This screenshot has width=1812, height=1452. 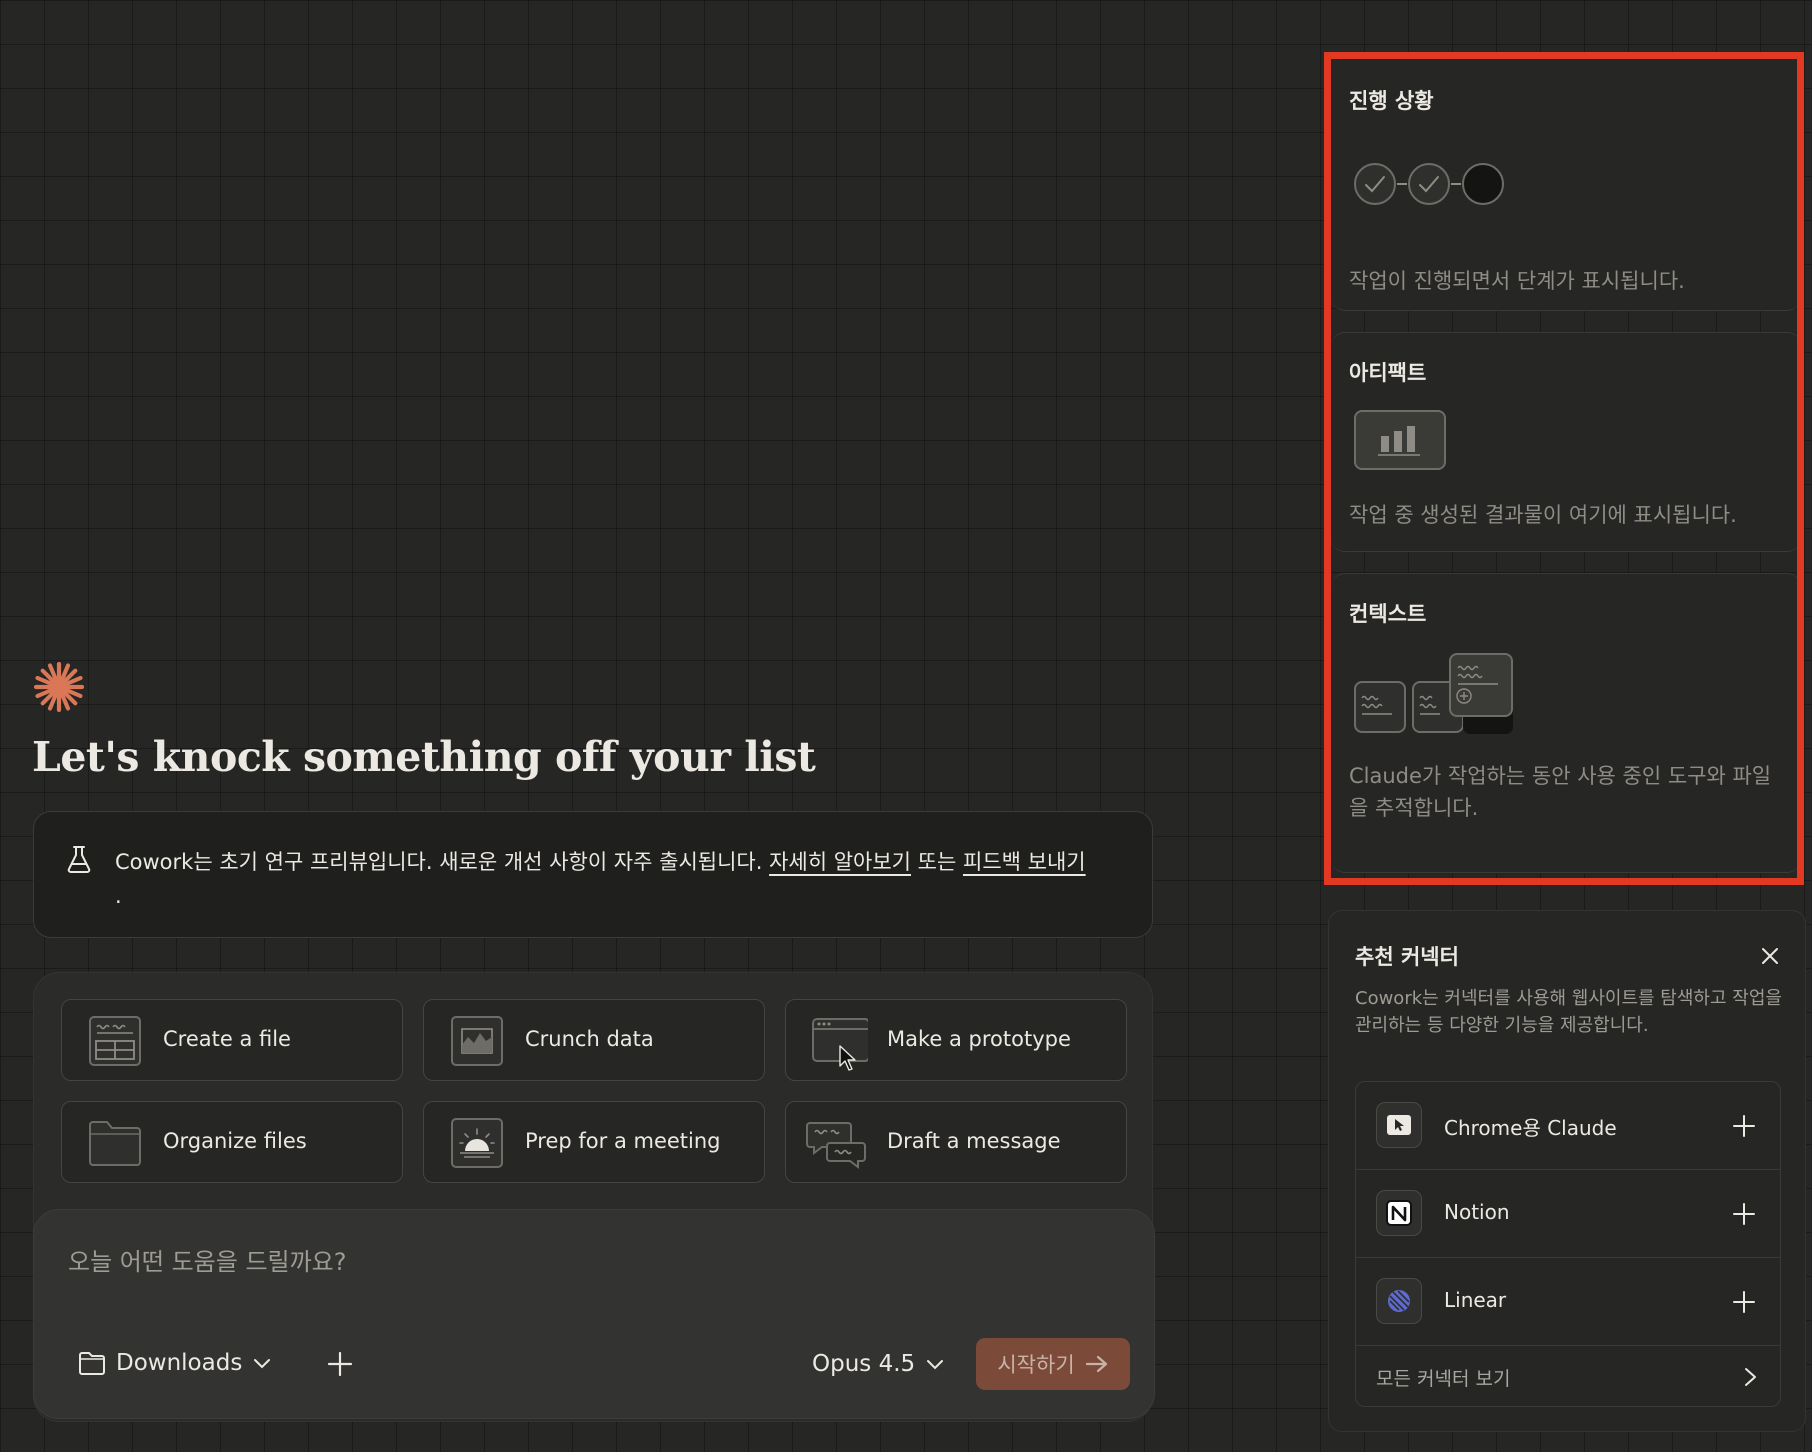 What do you see at coordinates (836, 1145) in the screenshot?
I see `chat-bubbles-icon` at bounding box center [836, 1145].